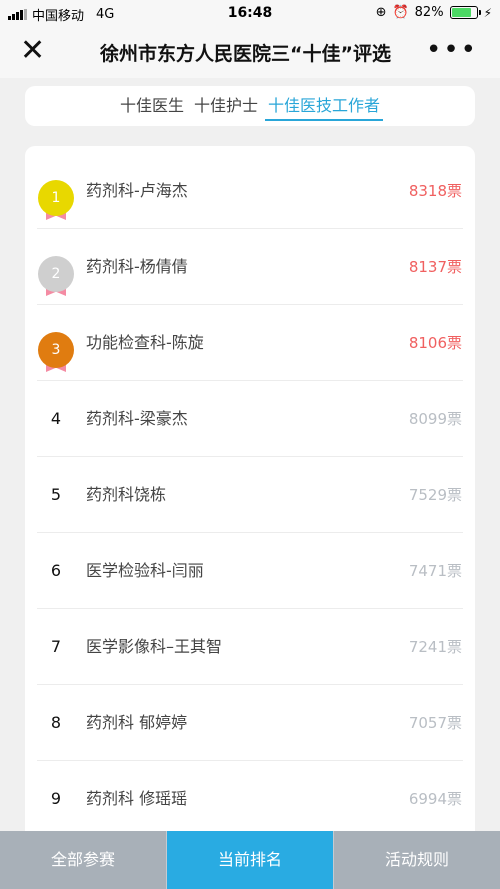 This screenshot has height=889, width=500. Describe the element at coordinates (435, 495) in the screenshot. I see `vote-count: 7529票` at that location.